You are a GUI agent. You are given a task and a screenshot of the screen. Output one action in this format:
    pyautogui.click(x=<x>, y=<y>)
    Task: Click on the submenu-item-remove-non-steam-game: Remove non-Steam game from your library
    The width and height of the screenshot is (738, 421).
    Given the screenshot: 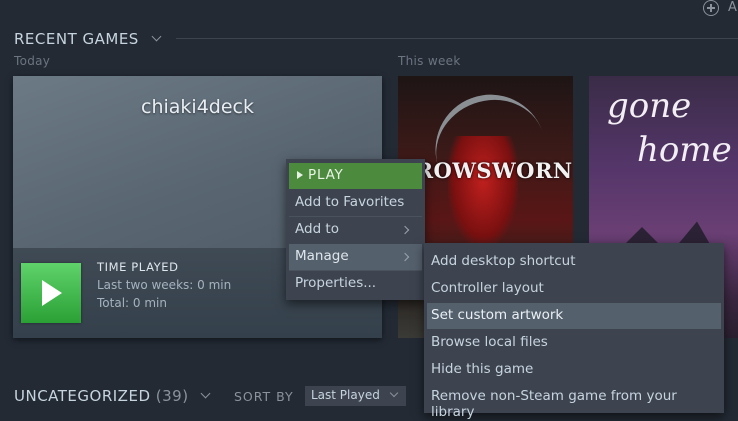 What is the action you would take?
    pyautogui.click(x=574, y=402)
    